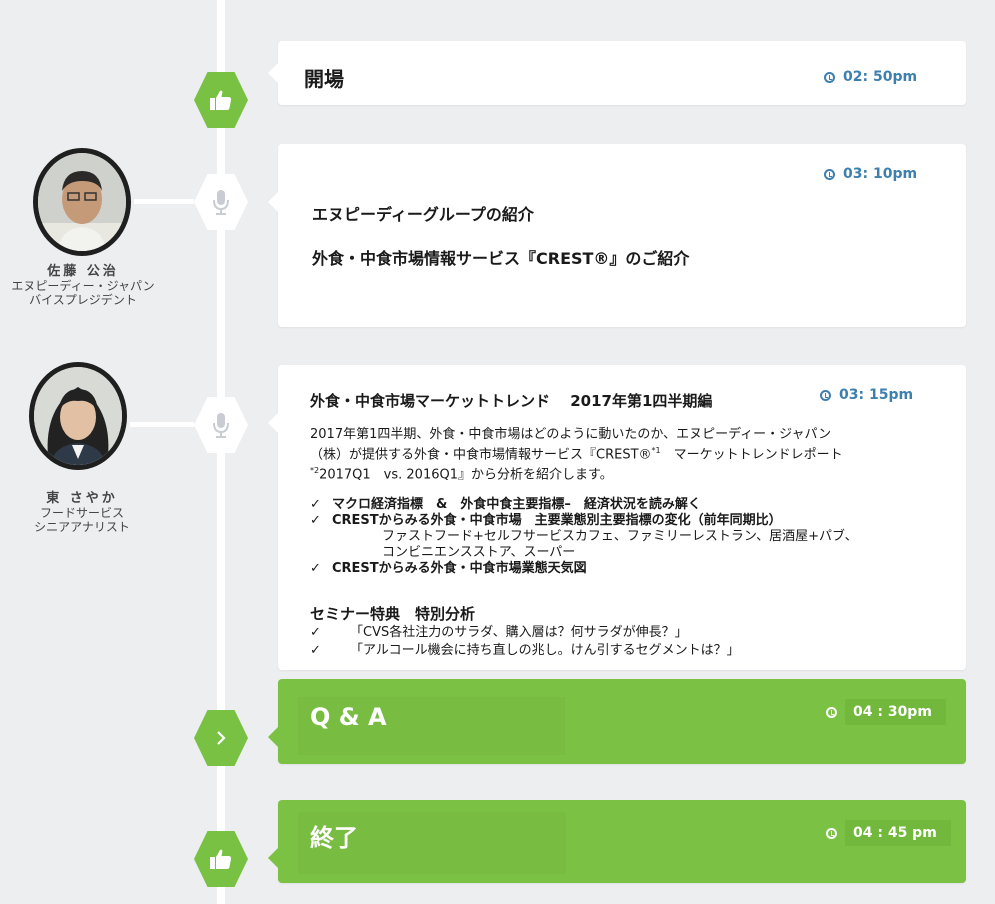 The width and height of the screenshot is (995, 904). I want to click on speaker-info: 東 さやか フードサービス シニアアナリスト, so click(83, 513).